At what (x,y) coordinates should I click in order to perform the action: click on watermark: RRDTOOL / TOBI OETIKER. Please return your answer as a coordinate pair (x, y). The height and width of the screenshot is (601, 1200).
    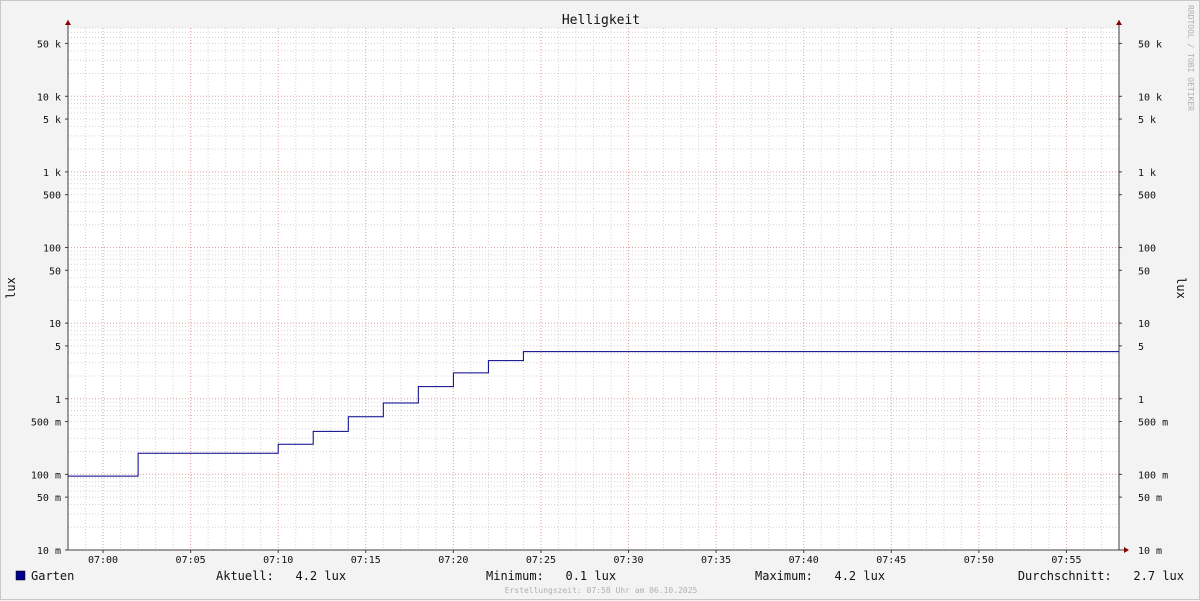
    Looking at the image, I should click on (1190, 58).